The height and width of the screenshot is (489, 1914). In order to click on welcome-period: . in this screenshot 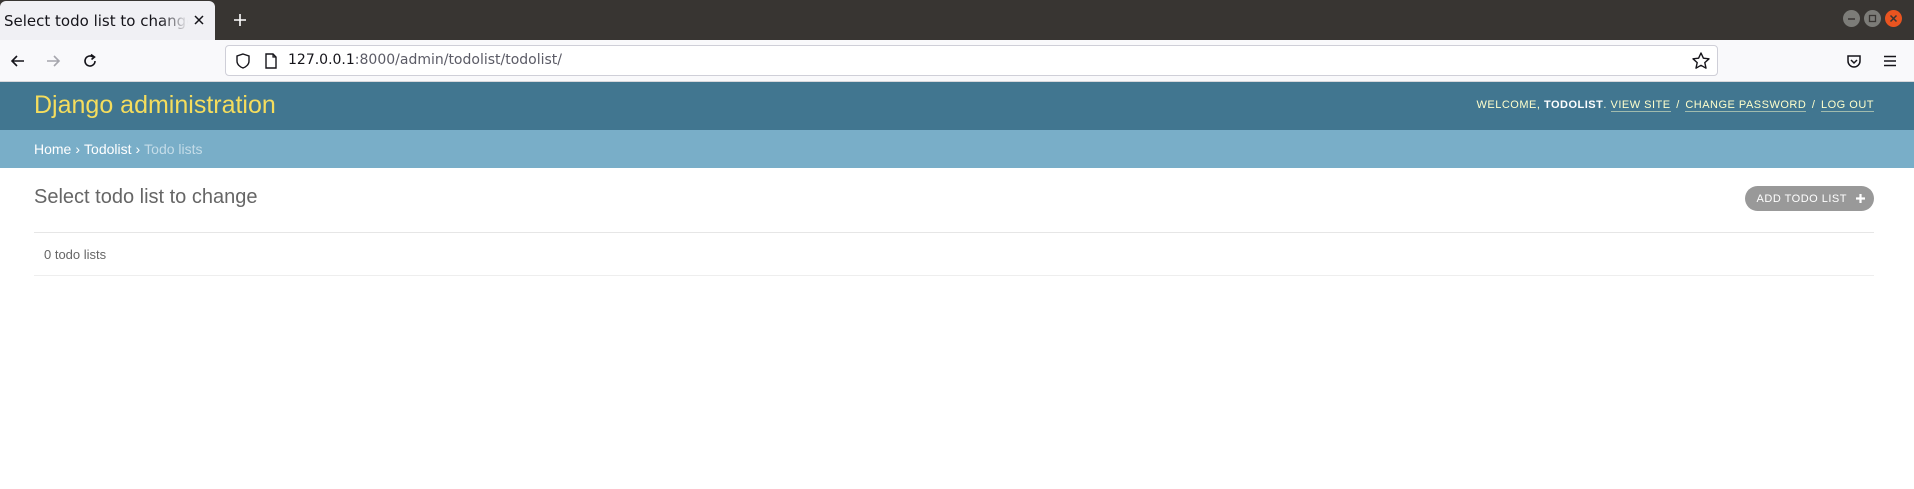, I will do `click(1605, 105)`.